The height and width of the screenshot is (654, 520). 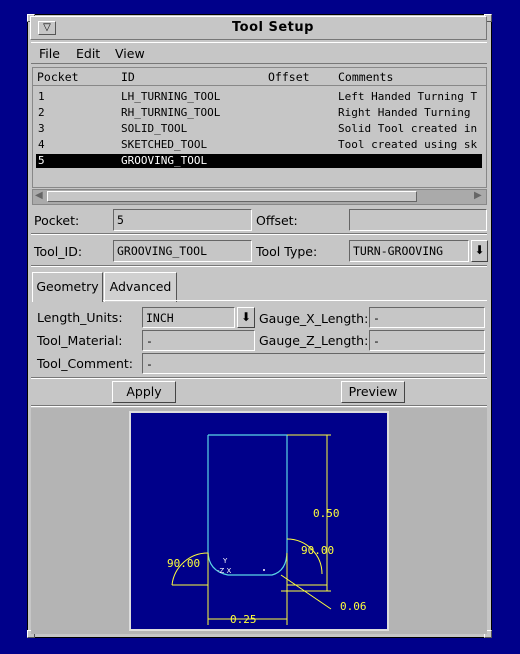 What do you see at coordinates (314, 318) in the screenshot?
I see `gauge-x-length-label: Gauge_X_Length:` at bounding box center [314, 318].